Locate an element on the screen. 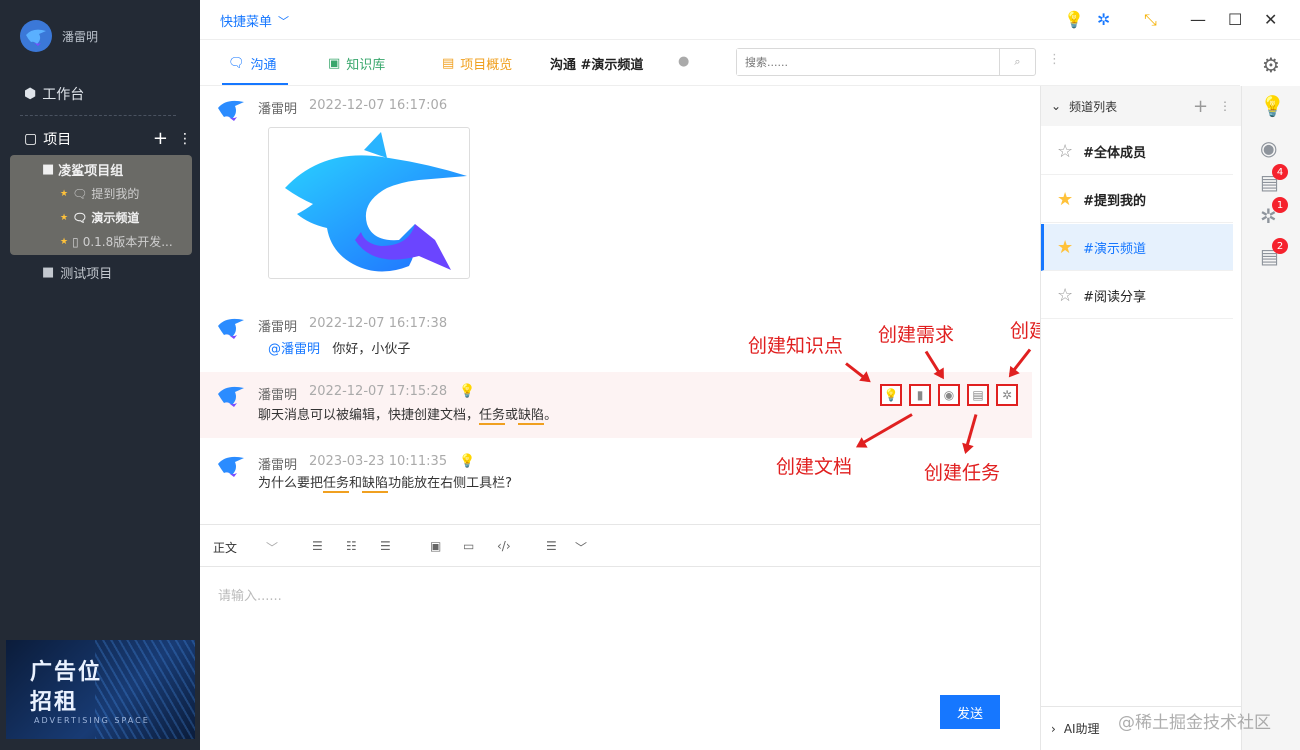 This screenshot has height=750, width=1300. code-icon: ‹/› is located at coordinates (504, 546).